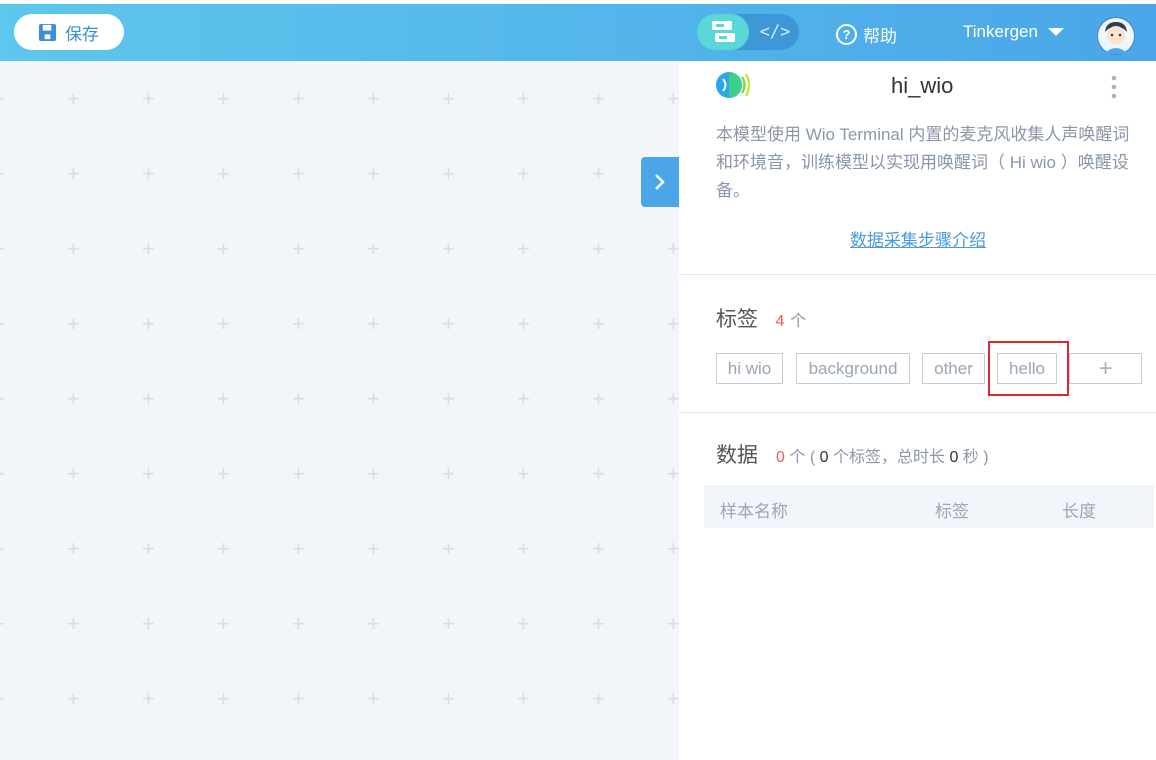 Image resolution: width=1156 pixels, height=760 pixels. I want to click on avatar, so click(1116, 36).